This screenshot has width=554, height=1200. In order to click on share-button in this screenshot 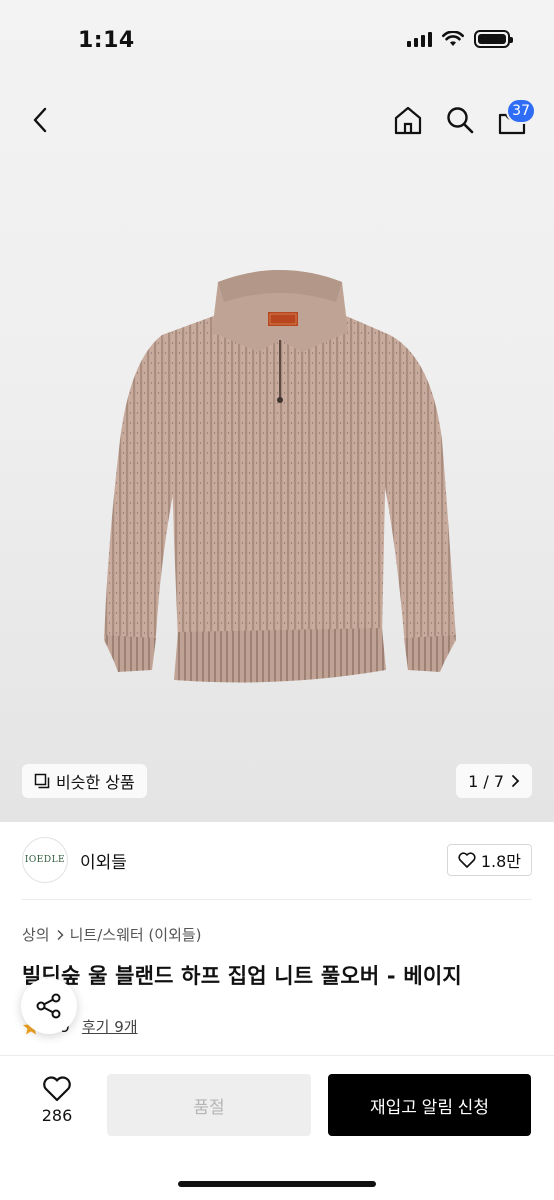, I will do `click(49, 1006)`.